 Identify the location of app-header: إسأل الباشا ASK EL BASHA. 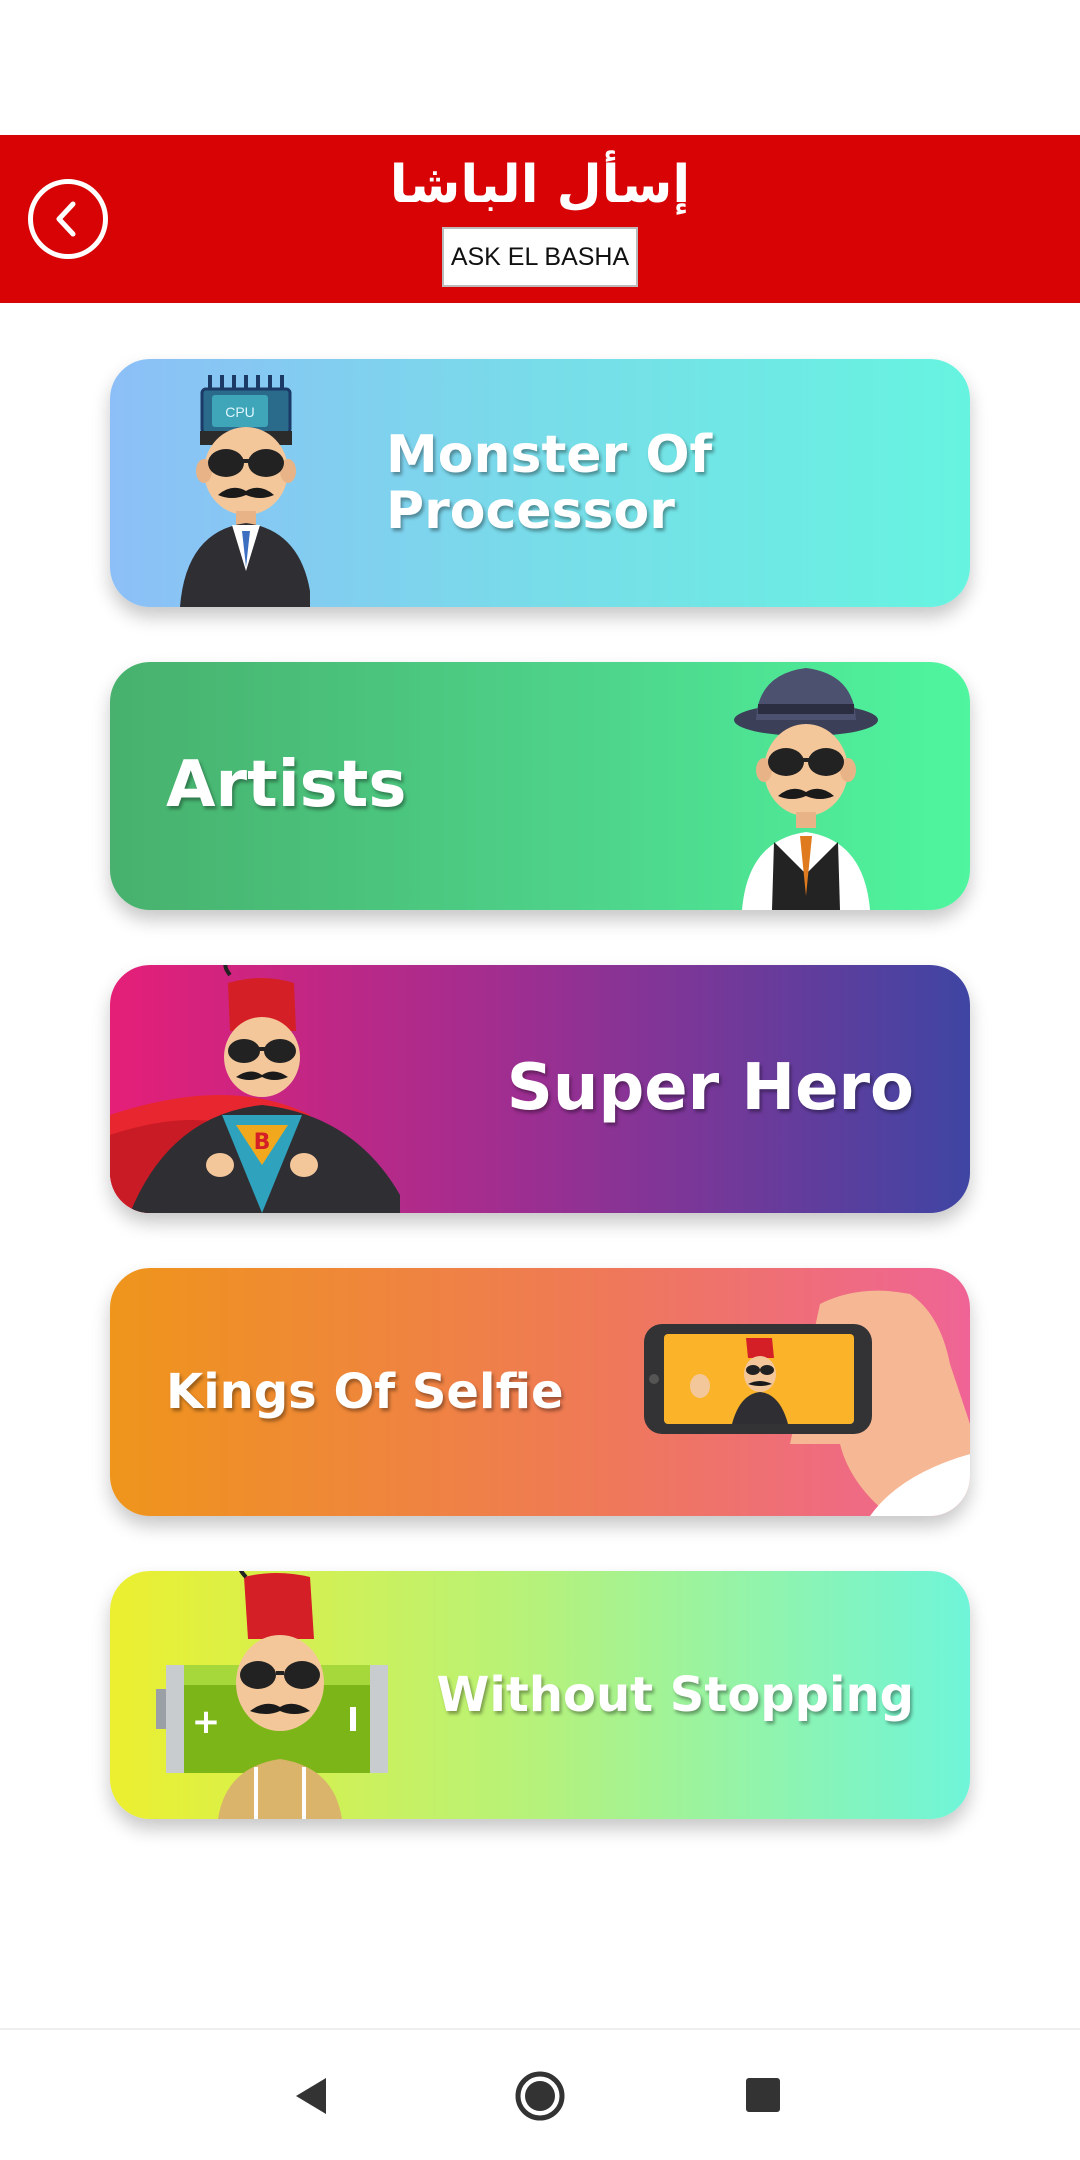
(540, 219).